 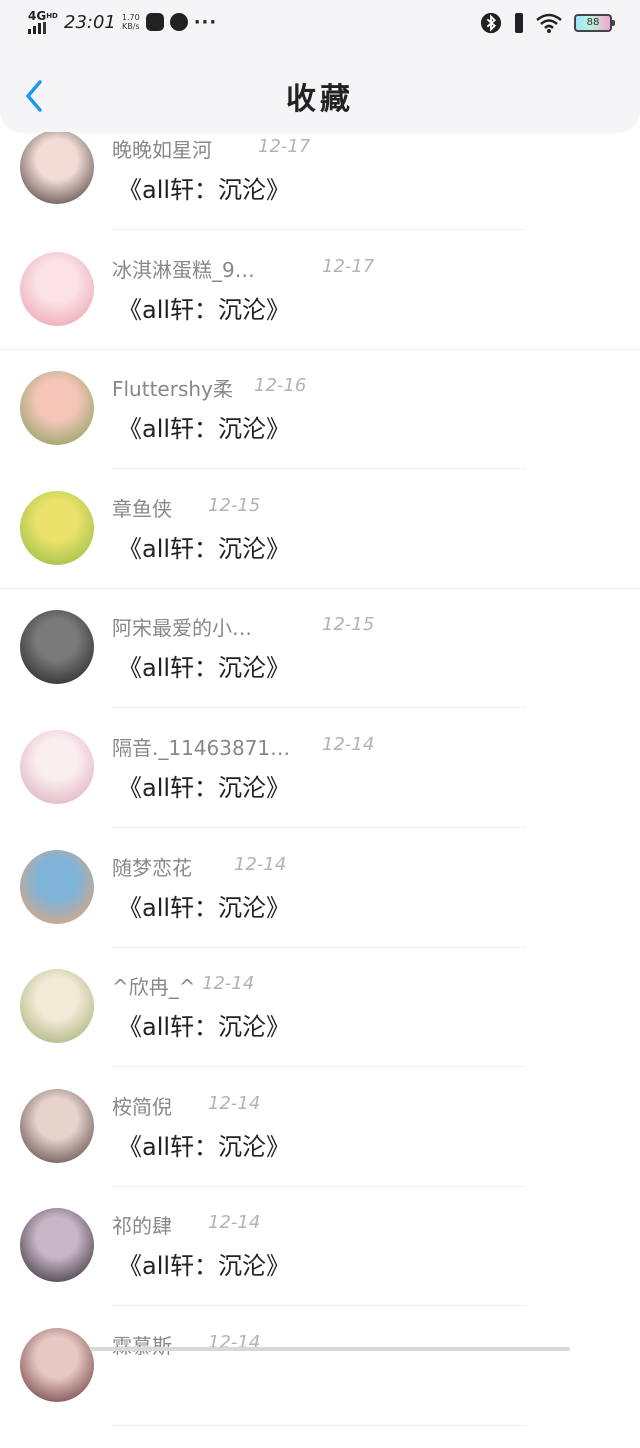 I want to click on clock: 23:01, so click(x=90, y=22).